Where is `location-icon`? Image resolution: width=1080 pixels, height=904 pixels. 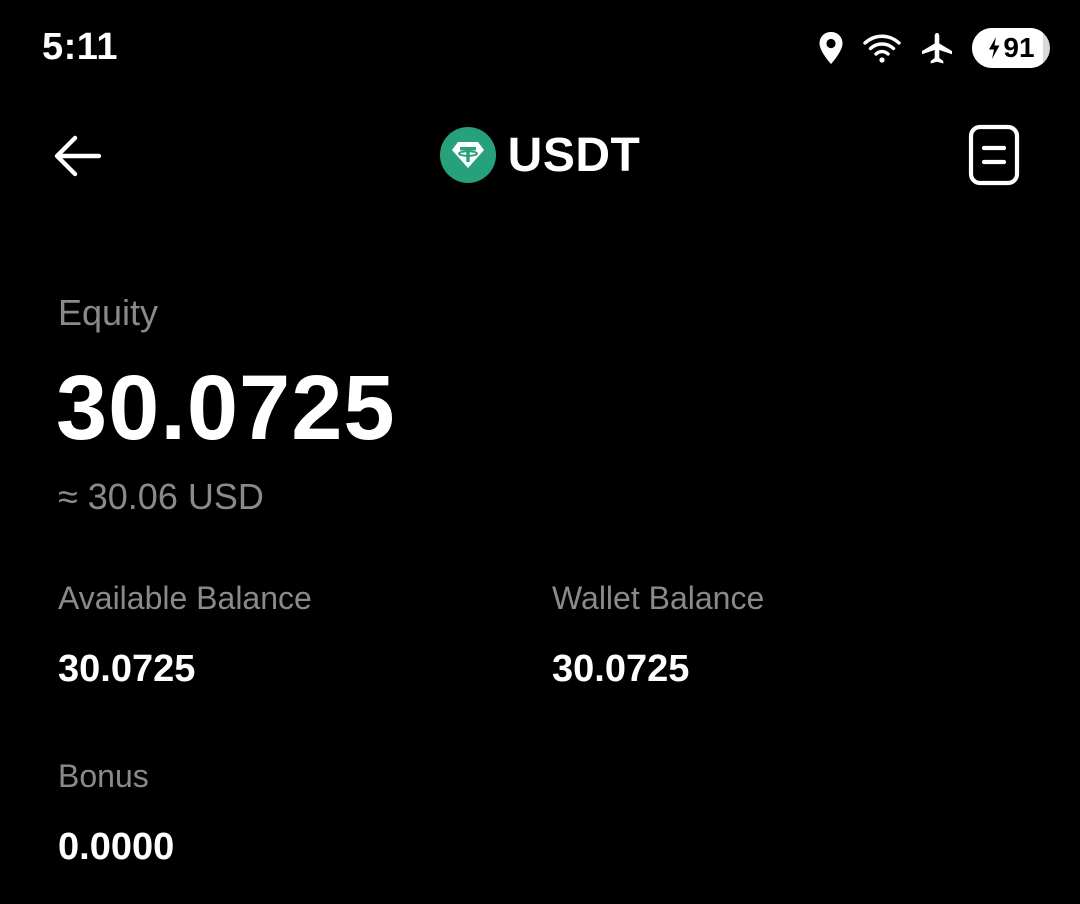
location-icon is located at coordinates (831, 48).